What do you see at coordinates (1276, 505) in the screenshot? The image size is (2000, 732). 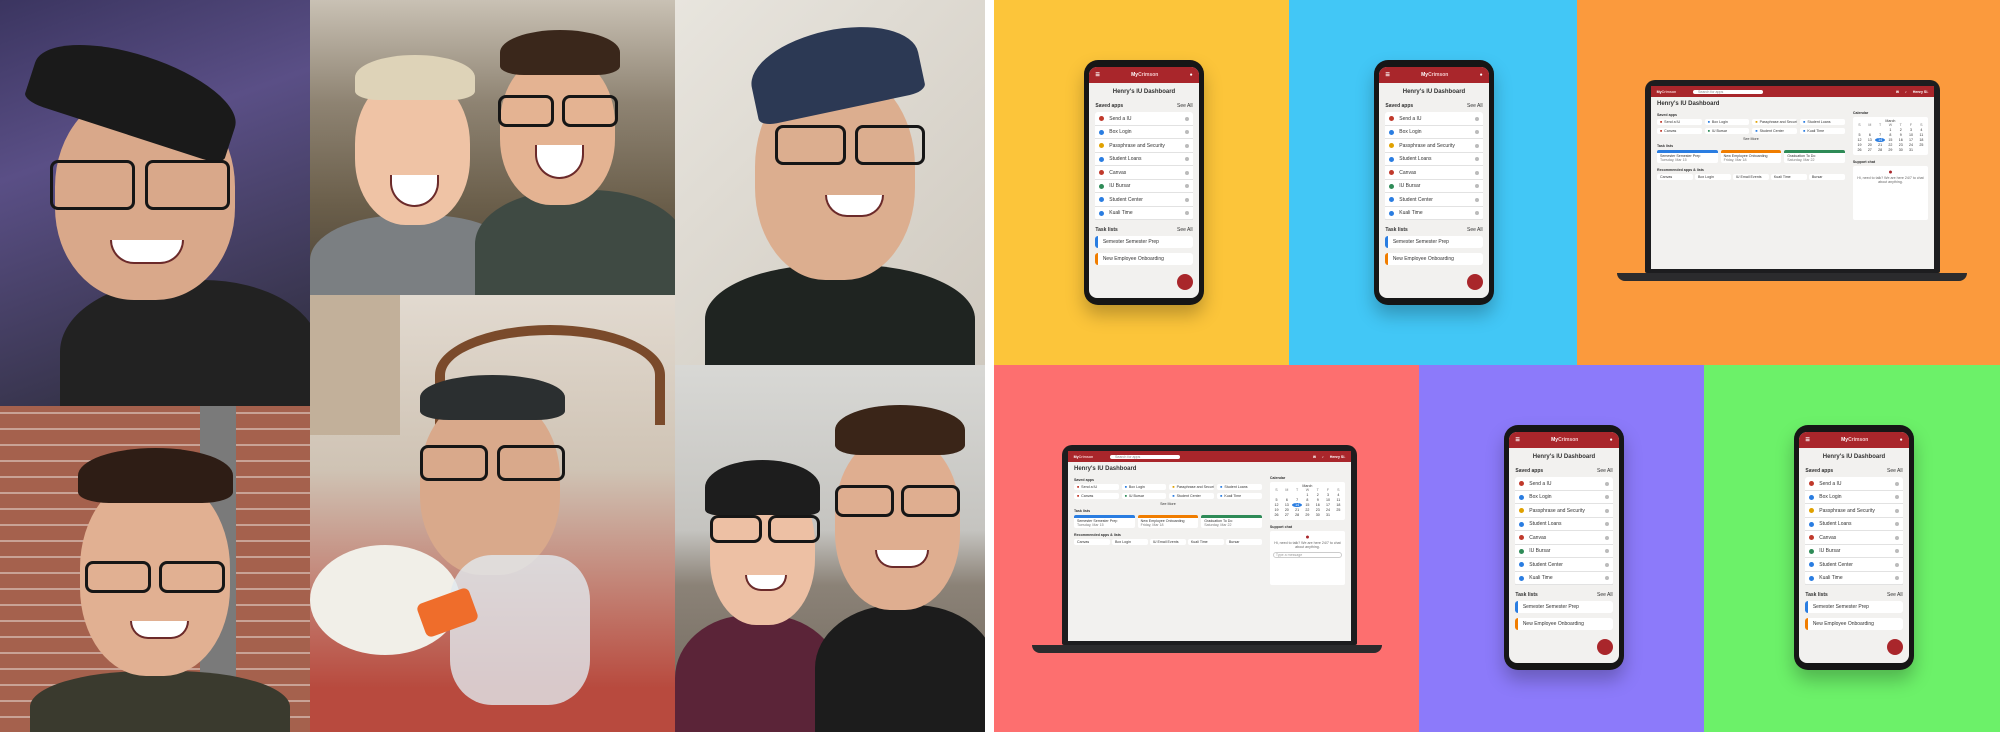 I see `calendar-day: 12` at bounding box center [1276, 505].